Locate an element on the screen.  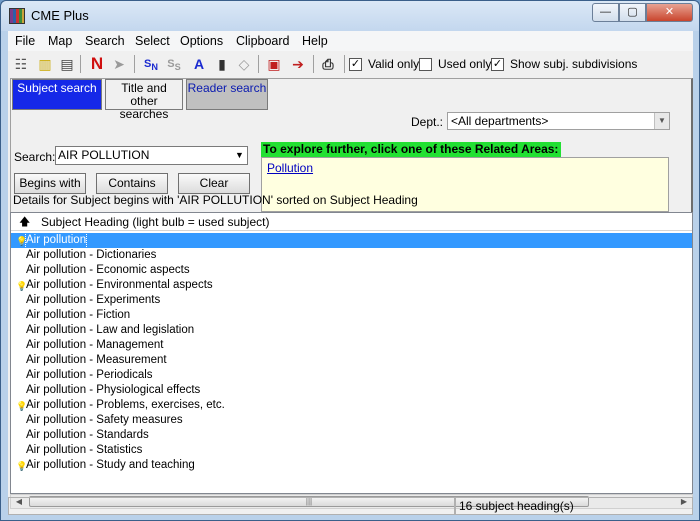
contains-button: Contains is located at coordinates (132, 183).